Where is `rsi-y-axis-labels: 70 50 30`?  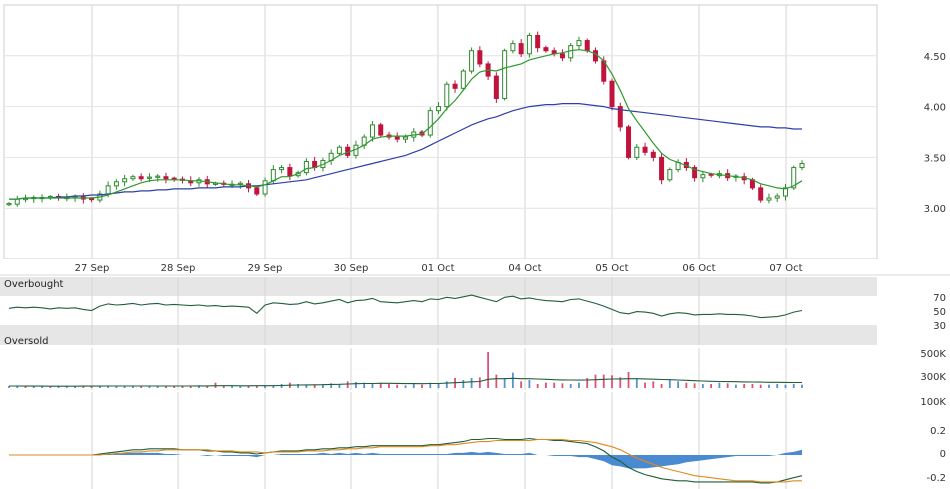
rsi-y-axis-labels: 70 50 30 is located at coordinates (939, 312).